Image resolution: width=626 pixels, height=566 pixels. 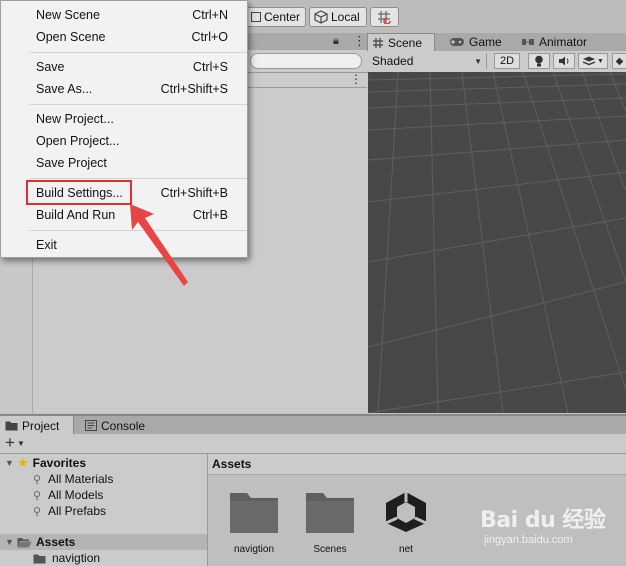 I want to click on tab-scene: Scene, so click(x=401, y=42).